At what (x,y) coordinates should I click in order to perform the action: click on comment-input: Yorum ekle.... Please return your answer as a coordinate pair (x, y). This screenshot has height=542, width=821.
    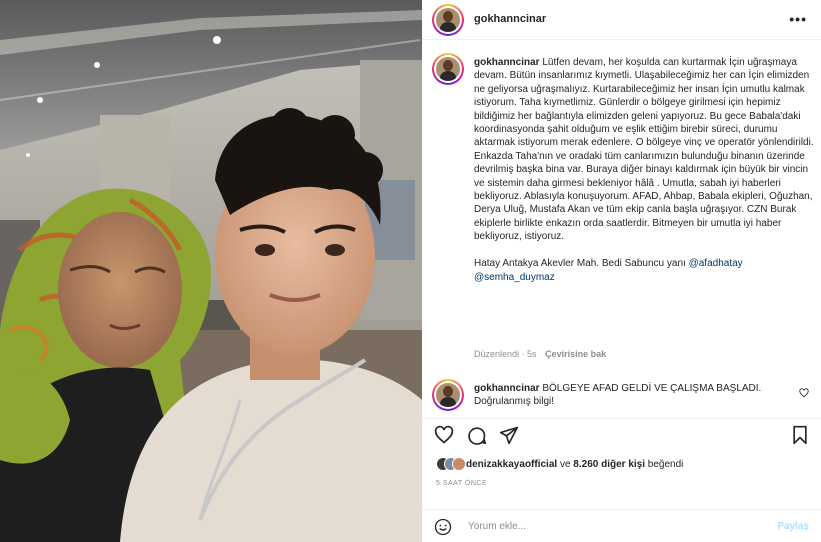
    Looking at the image, I should click on (497, 526).